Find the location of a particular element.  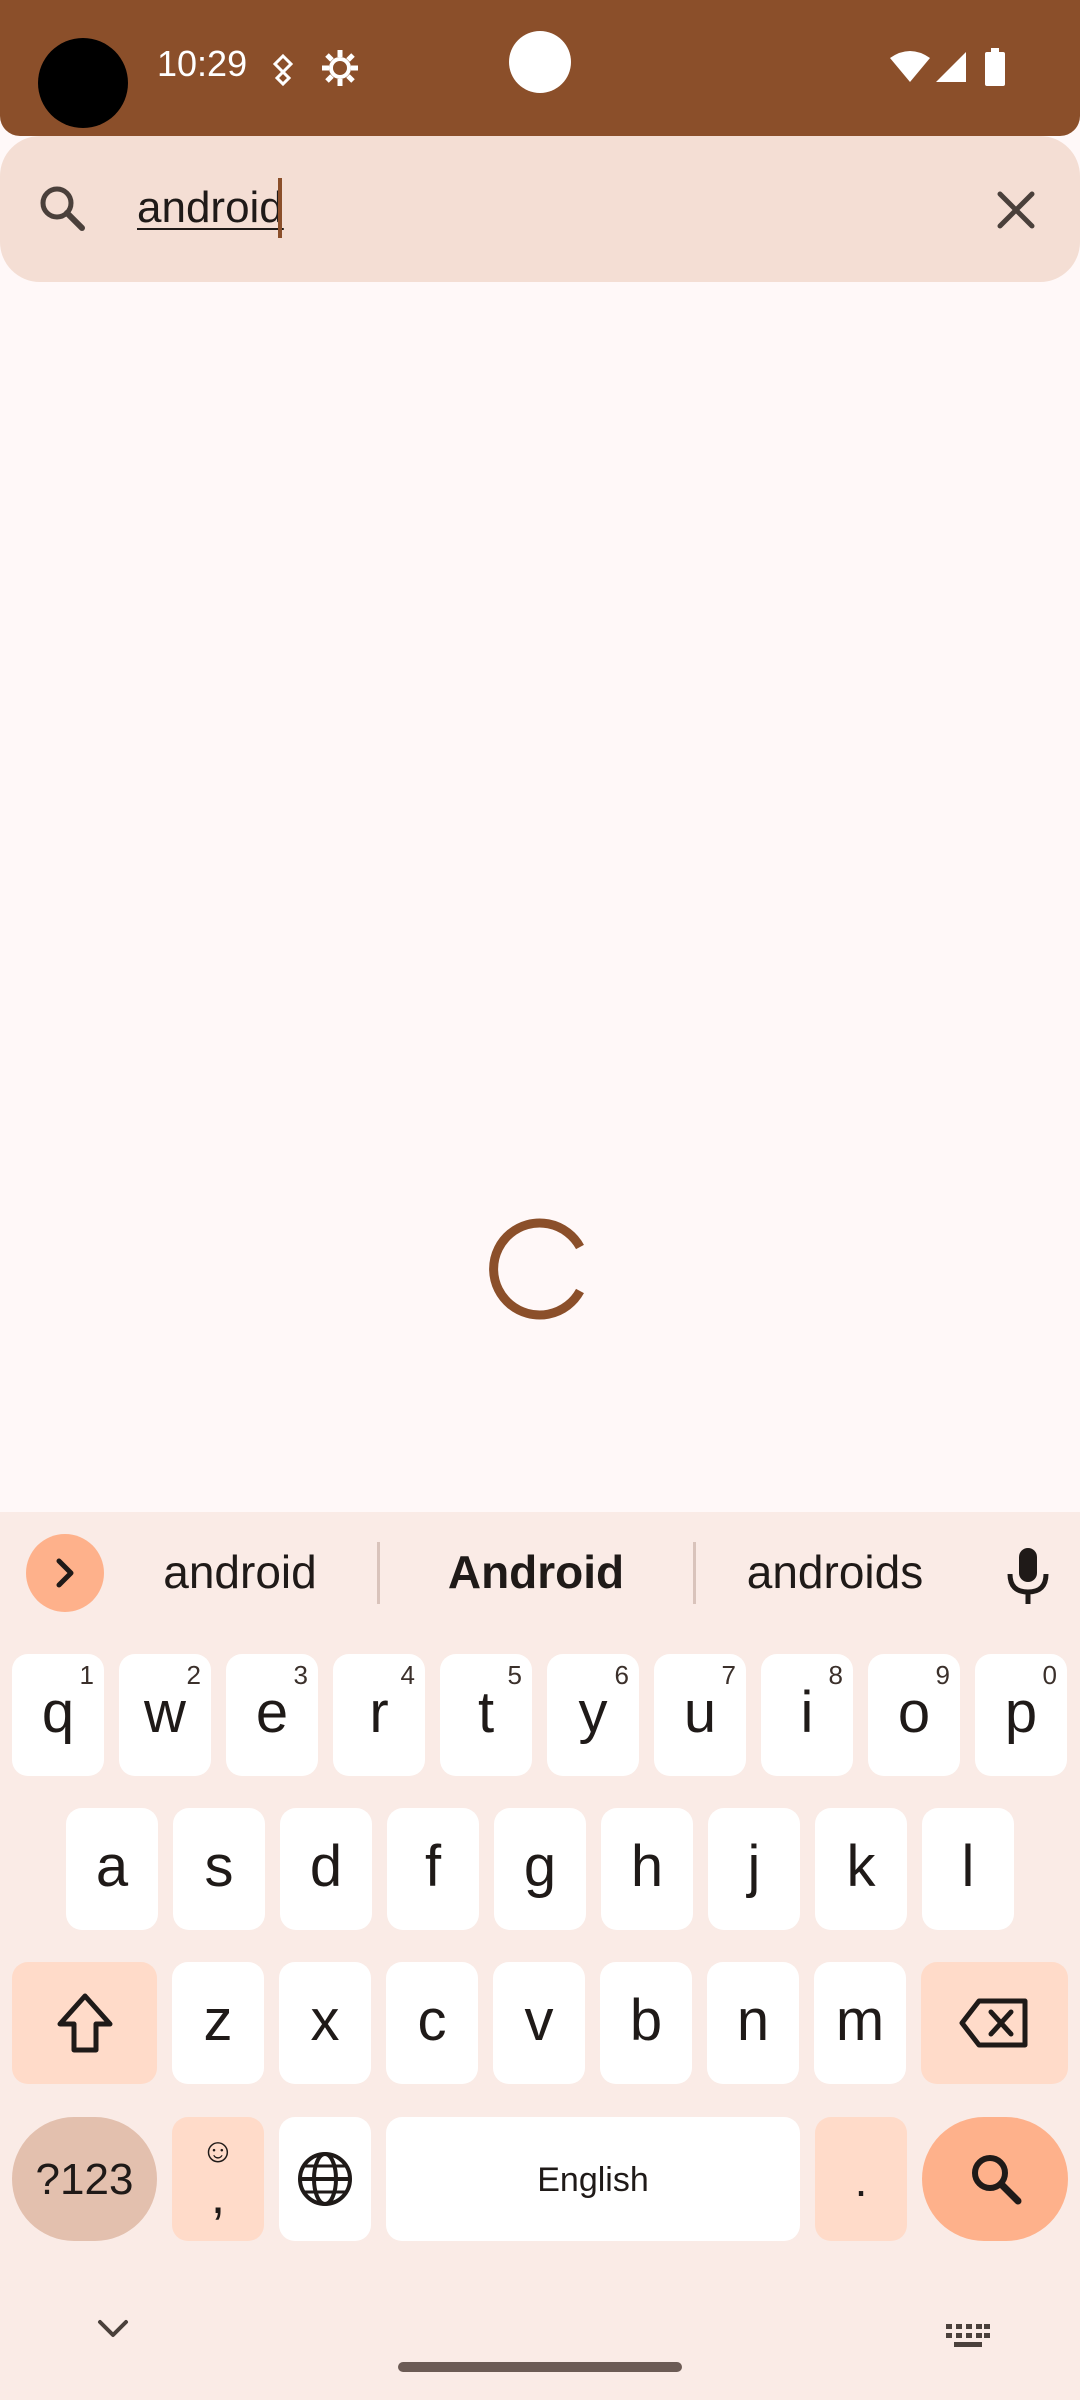

key-z: z is located at coordinates (218, 2023).